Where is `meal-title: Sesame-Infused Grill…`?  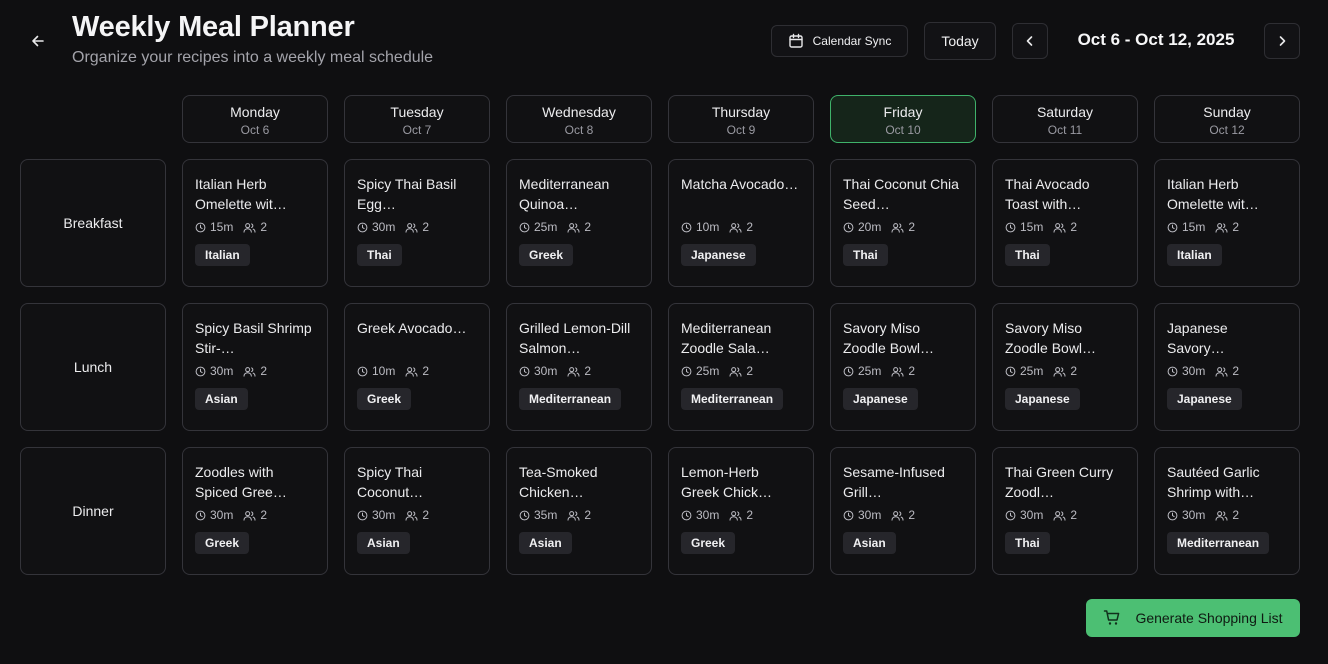 meal-title: Sesame-Infused Grill… is located at coordinates (894, 482).